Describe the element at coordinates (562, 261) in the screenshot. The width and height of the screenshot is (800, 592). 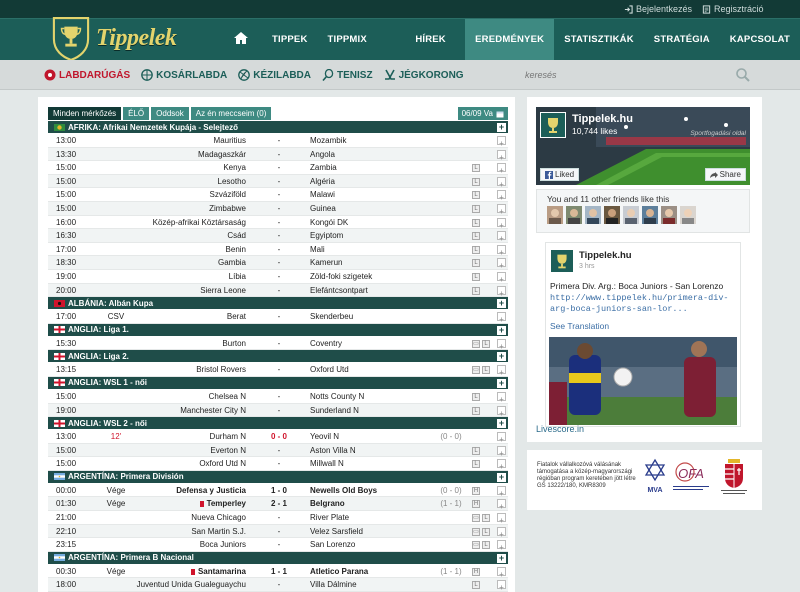
I see `fb-post-avatar` at that location.